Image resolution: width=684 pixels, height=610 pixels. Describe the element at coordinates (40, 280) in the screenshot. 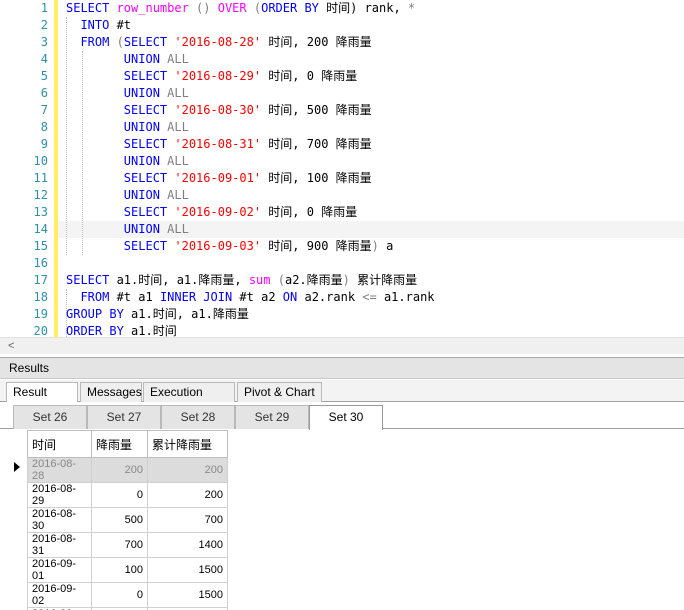

I see `line-number: 17` at that location.